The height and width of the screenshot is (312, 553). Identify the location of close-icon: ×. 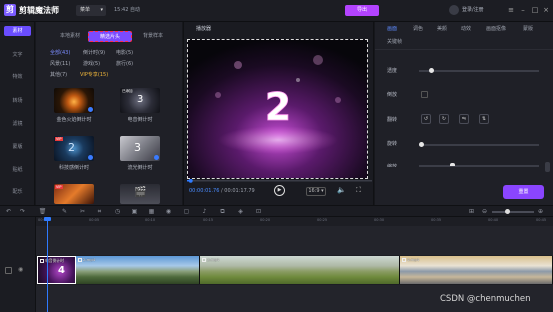
(546, 10).